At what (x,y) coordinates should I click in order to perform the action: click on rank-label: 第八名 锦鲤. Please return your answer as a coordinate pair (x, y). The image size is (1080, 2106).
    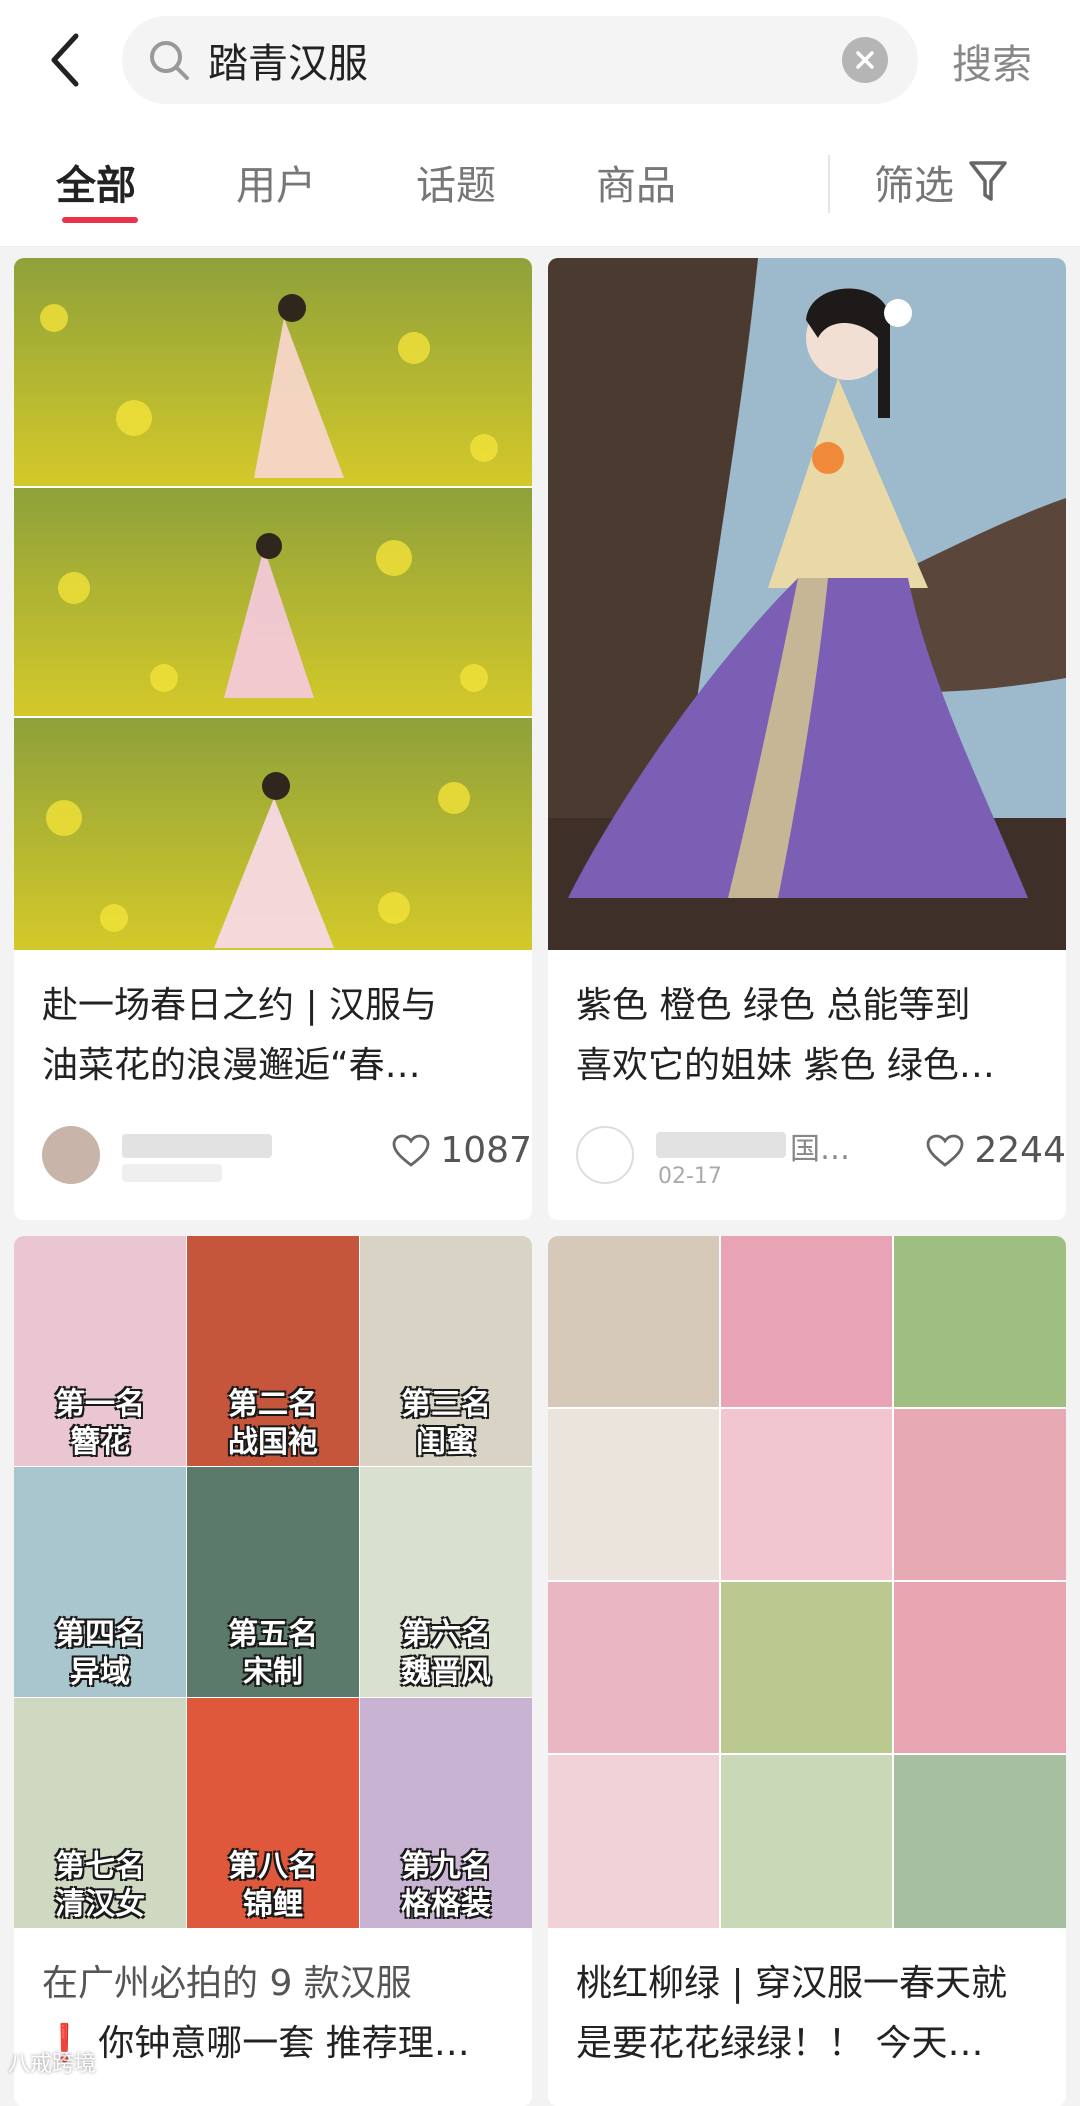
    Looking at the image, I should click on (273, 1885).